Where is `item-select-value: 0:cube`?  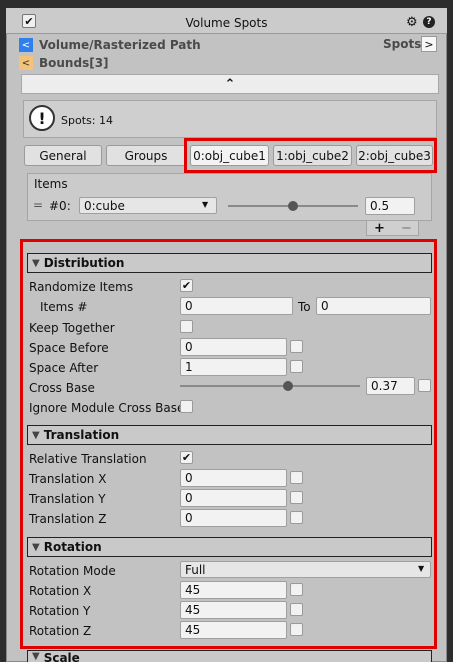
item-select-value: 0:cube is located at coordinates (104, 205).